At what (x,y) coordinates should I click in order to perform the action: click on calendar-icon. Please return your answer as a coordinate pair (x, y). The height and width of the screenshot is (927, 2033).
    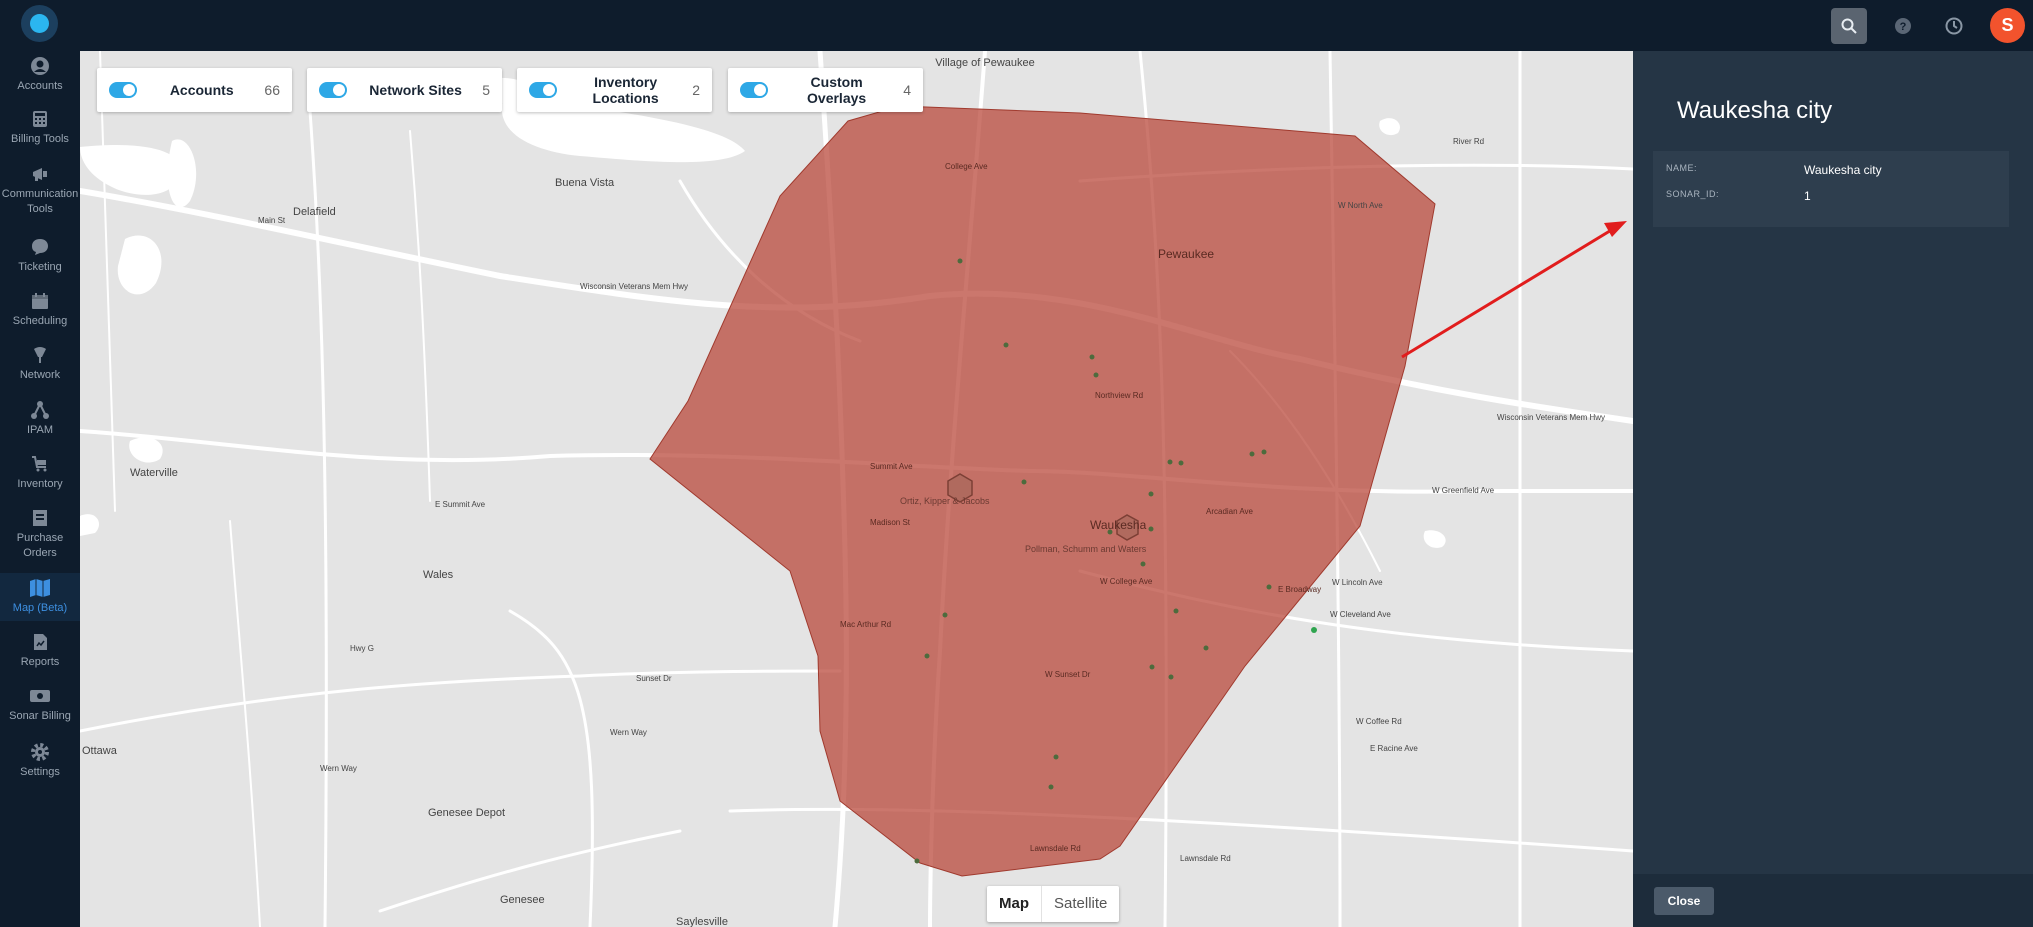
    Looking at the image, I should click on (40, 301).